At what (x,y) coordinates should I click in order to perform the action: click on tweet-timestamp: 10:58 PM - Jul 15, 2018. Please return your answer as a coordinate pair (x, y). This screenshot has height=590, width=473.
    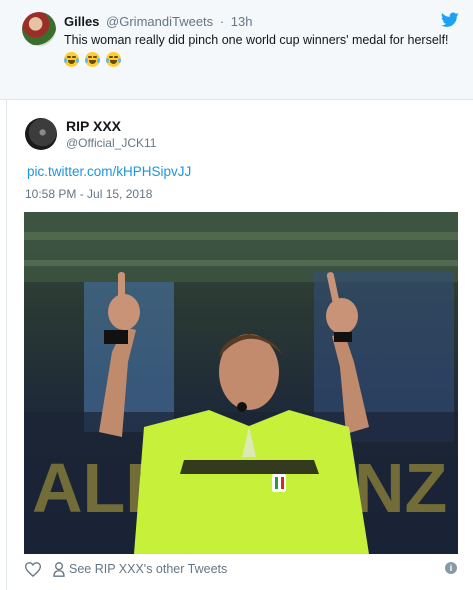
    Looking at the image, I should click on (88, 194).